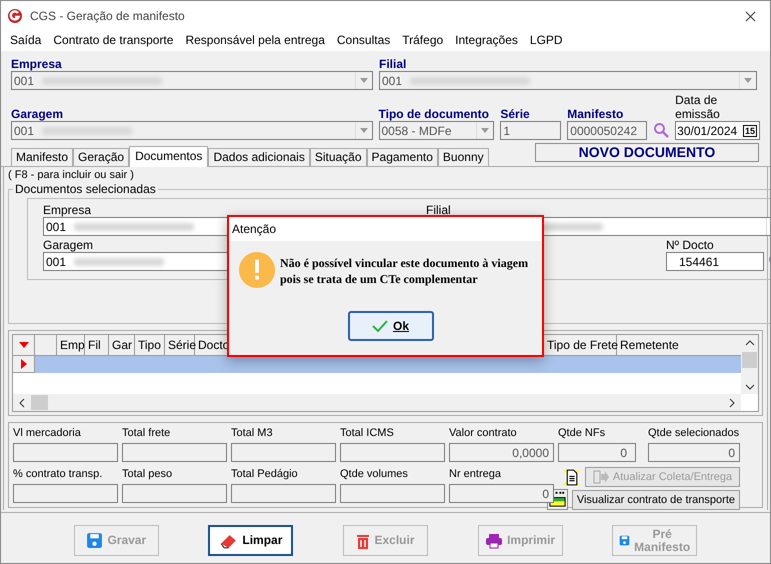  I want to click on window-title: CGS - Geração de manifesto, so click(108, 16).